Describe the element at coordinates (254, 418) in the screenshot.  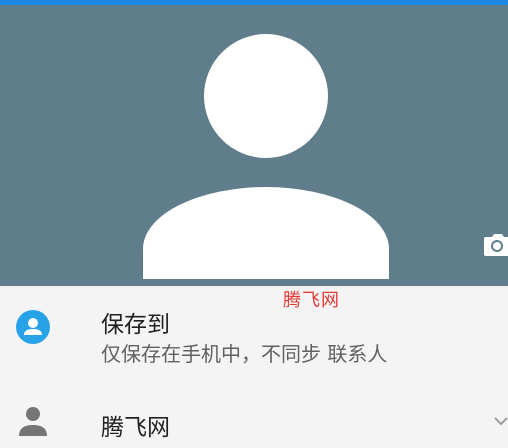
I see `account-selector-row: 腾飞网` at that location.